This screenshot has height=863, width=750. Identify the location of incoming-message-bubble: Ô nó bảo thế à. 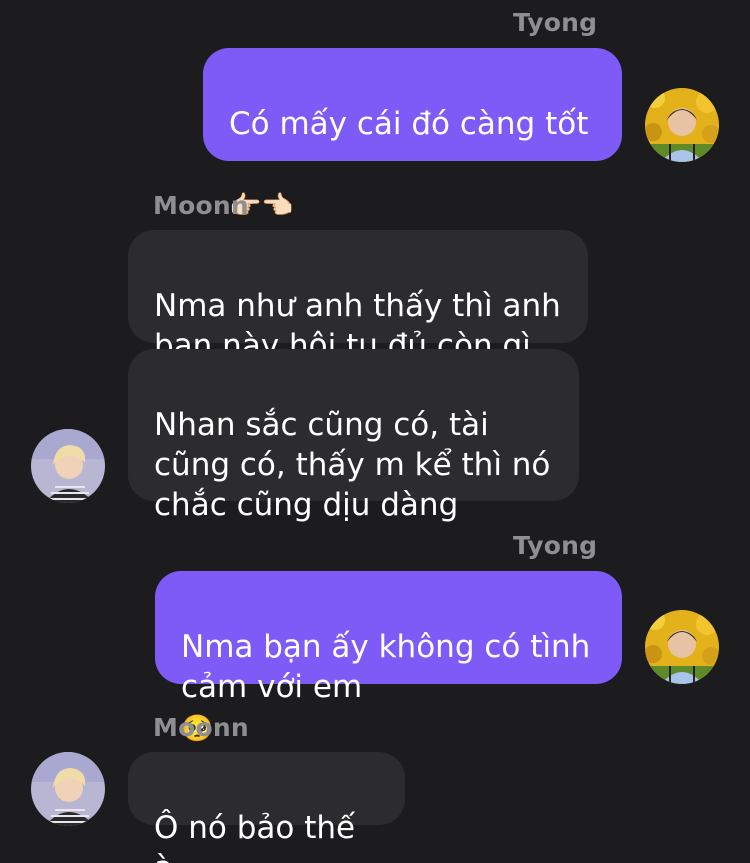
(266, 807).